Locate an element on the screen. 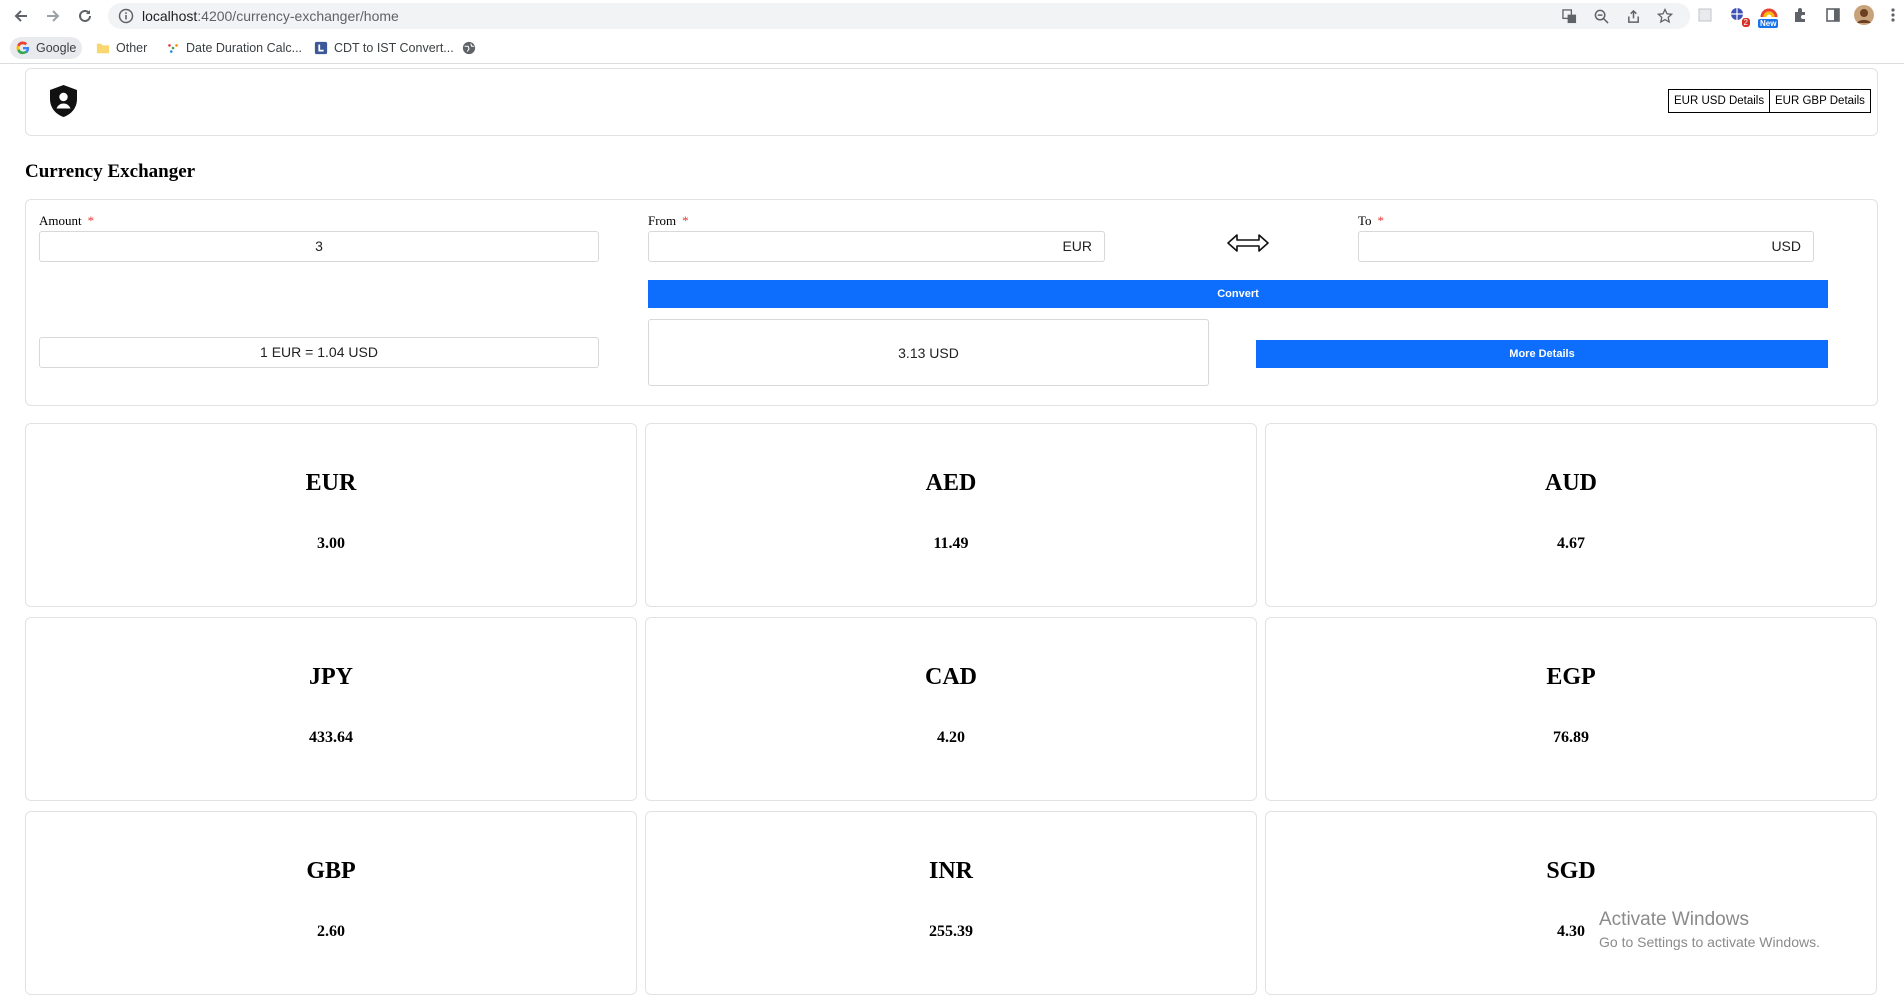  currency-card-egp: EGP 76.89 is located at coordinates (1571, 709).